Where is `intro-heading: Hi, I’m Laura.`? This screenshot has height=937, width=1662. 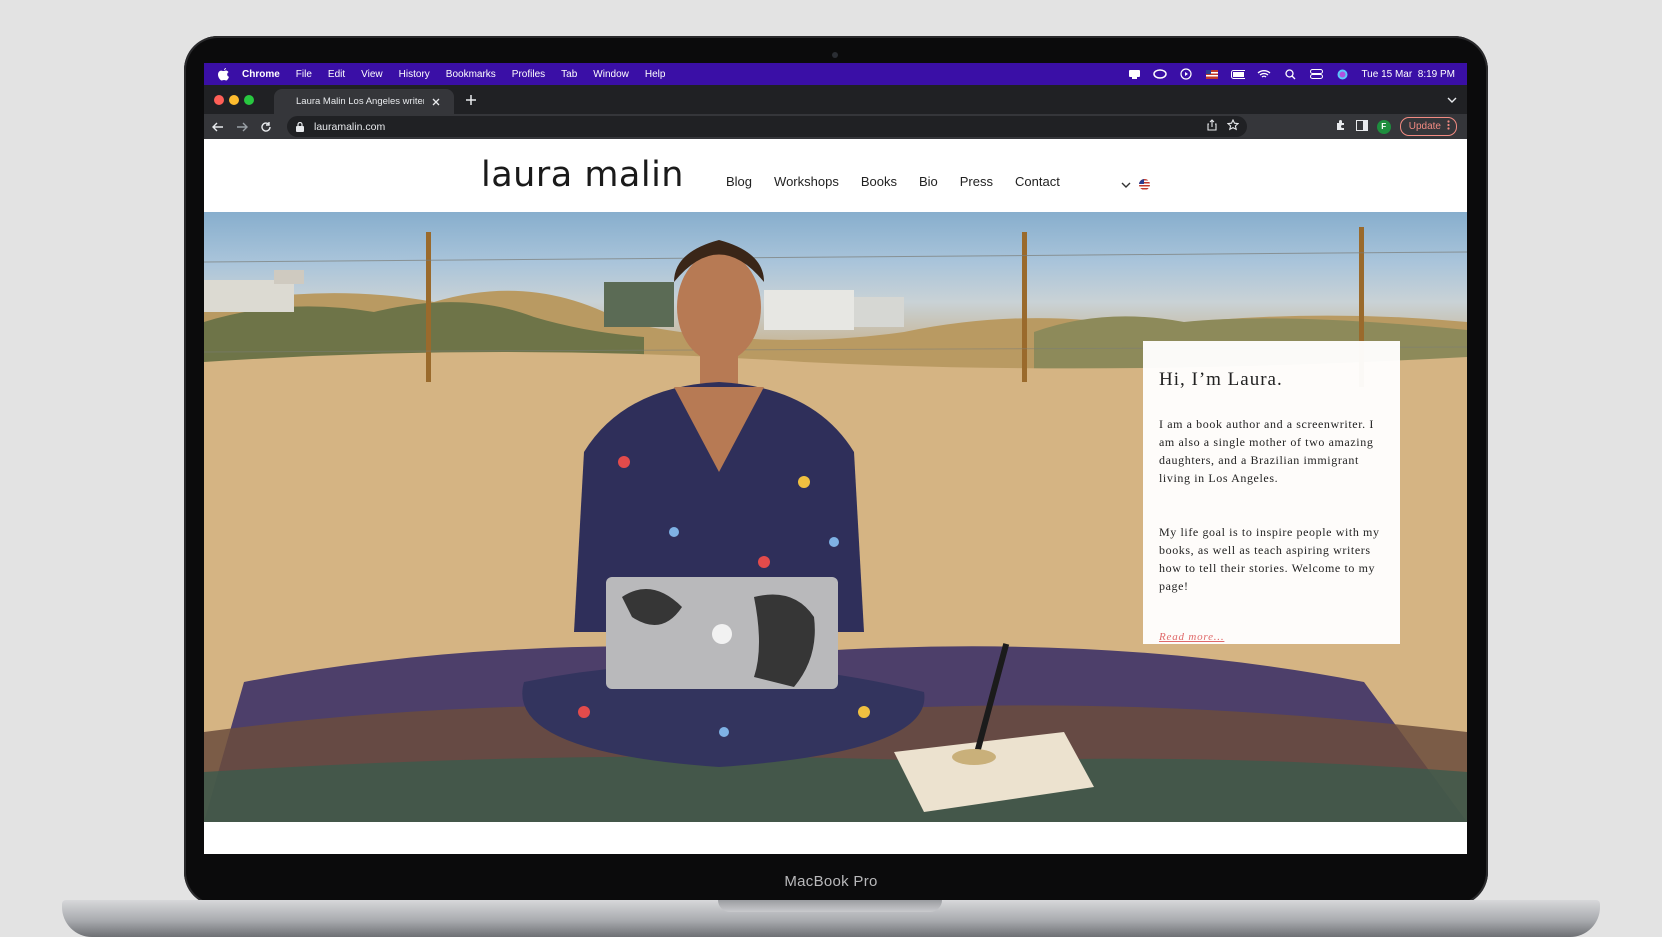 intro-heading: Hi, I’m Laura. is located at coordinates (1221, 379).